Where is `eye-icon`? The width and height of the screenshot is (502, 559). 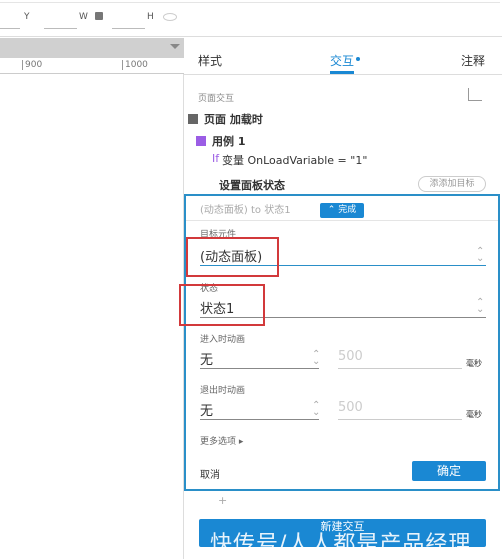 eye-icon is located at coordinates (170, 17).